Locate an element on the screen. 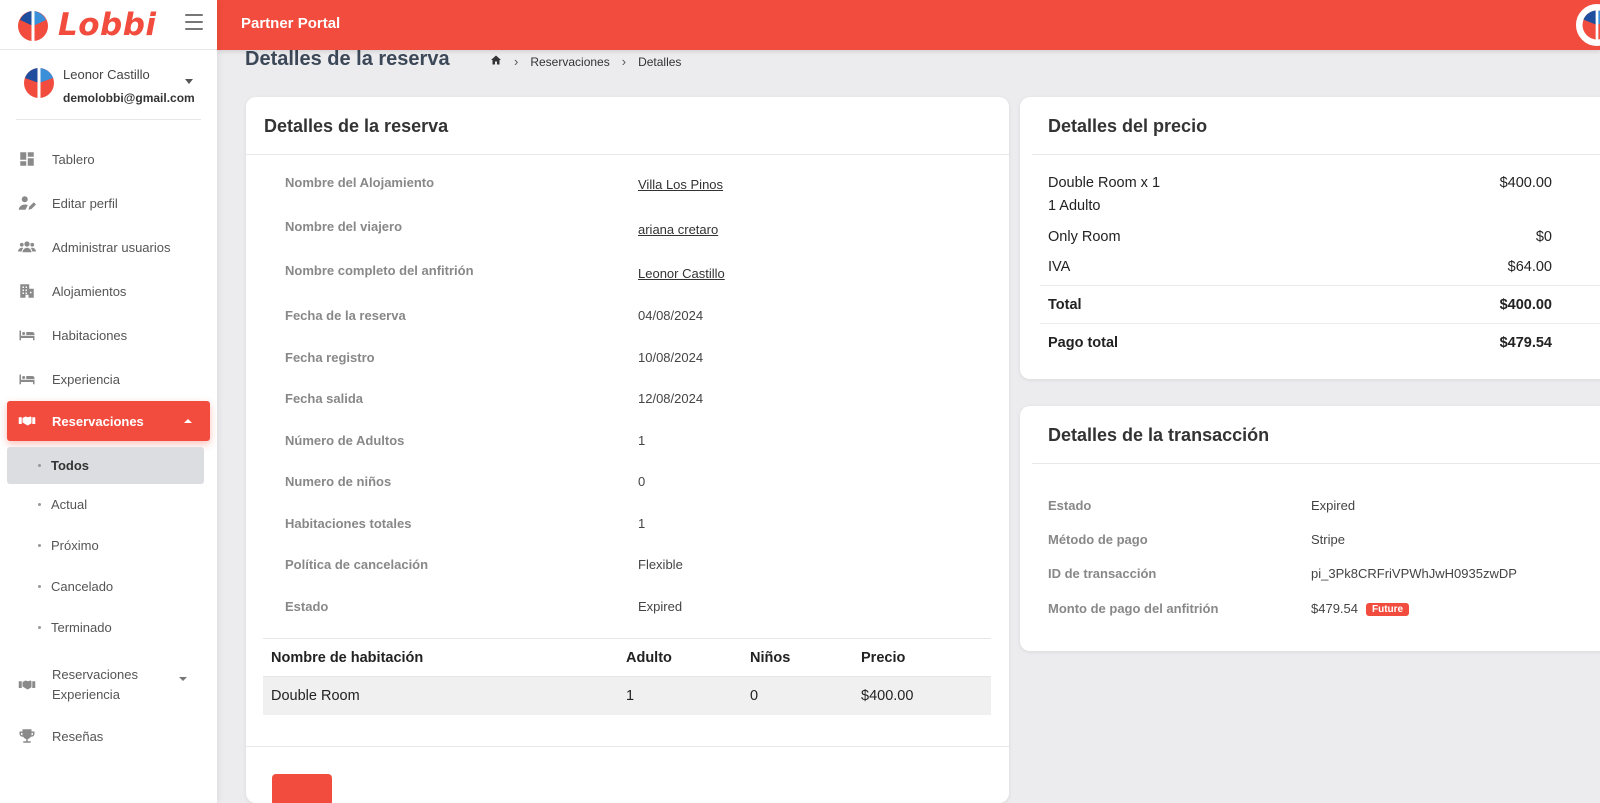  column-header: Adulto is located at coordinates (680, 657).